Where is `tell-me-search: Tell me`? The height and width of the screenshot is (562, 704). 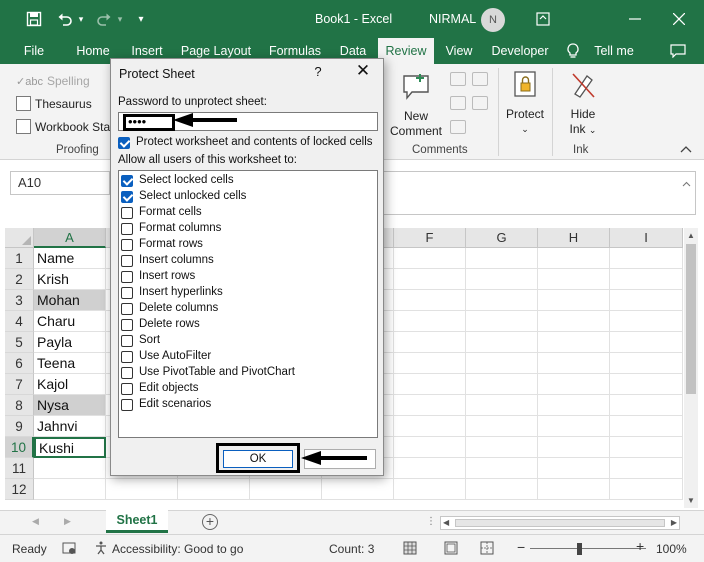
tell-me-search: Tell me is located at coordinates (614, 51).